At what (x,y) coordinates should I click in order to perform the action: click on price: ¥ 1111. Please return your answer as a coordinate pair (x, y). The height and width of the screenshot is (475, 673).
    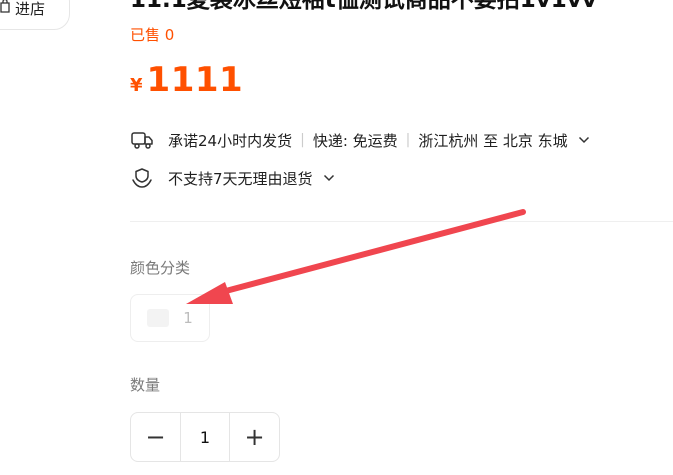
    Looking at the image, I should click on (186, 80).